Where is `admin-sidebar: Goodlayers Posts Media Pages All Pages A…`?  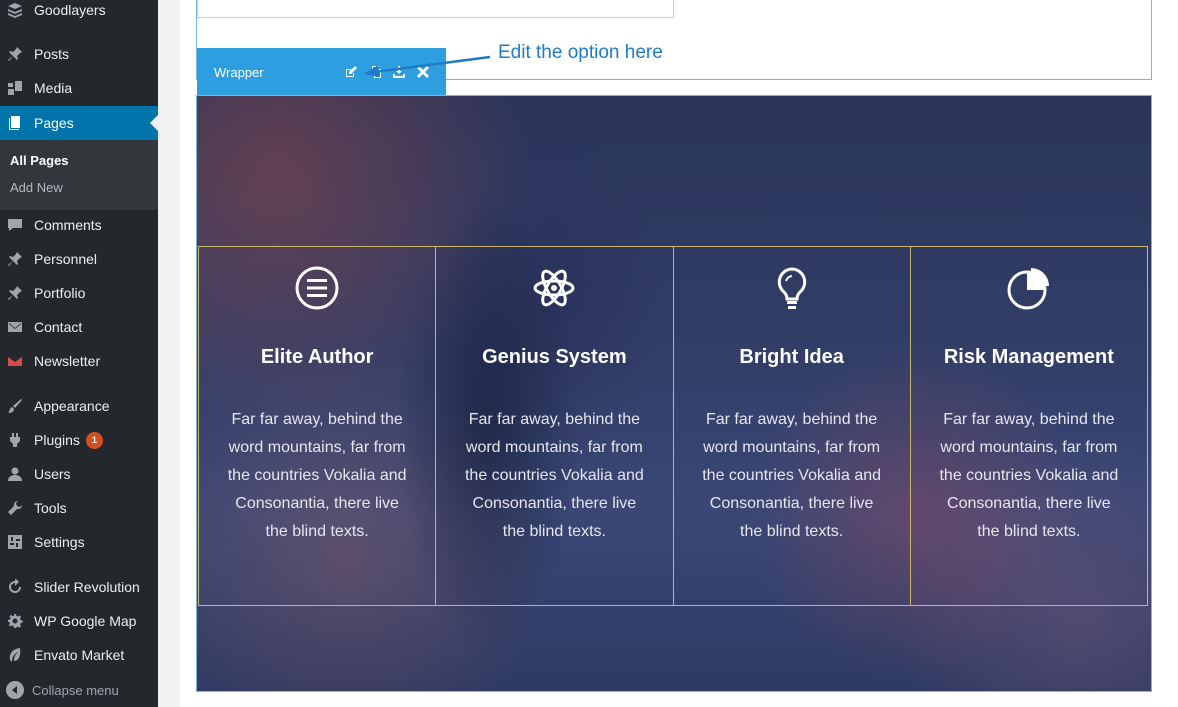 admin-sidebar: Goodlayers Posts Media Pages All Pages A… is located at coordinates (79, 353).